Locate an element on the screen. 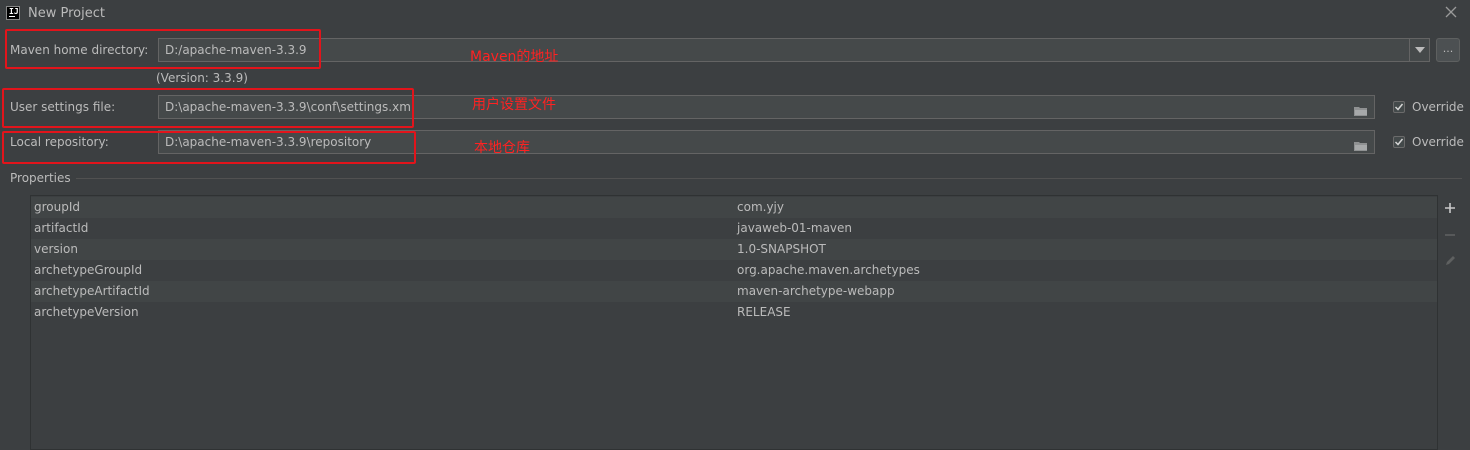 Image resolution: width=1470 pixels, height=450 pixels. plus-icon is located at coordinates (1450, 208).